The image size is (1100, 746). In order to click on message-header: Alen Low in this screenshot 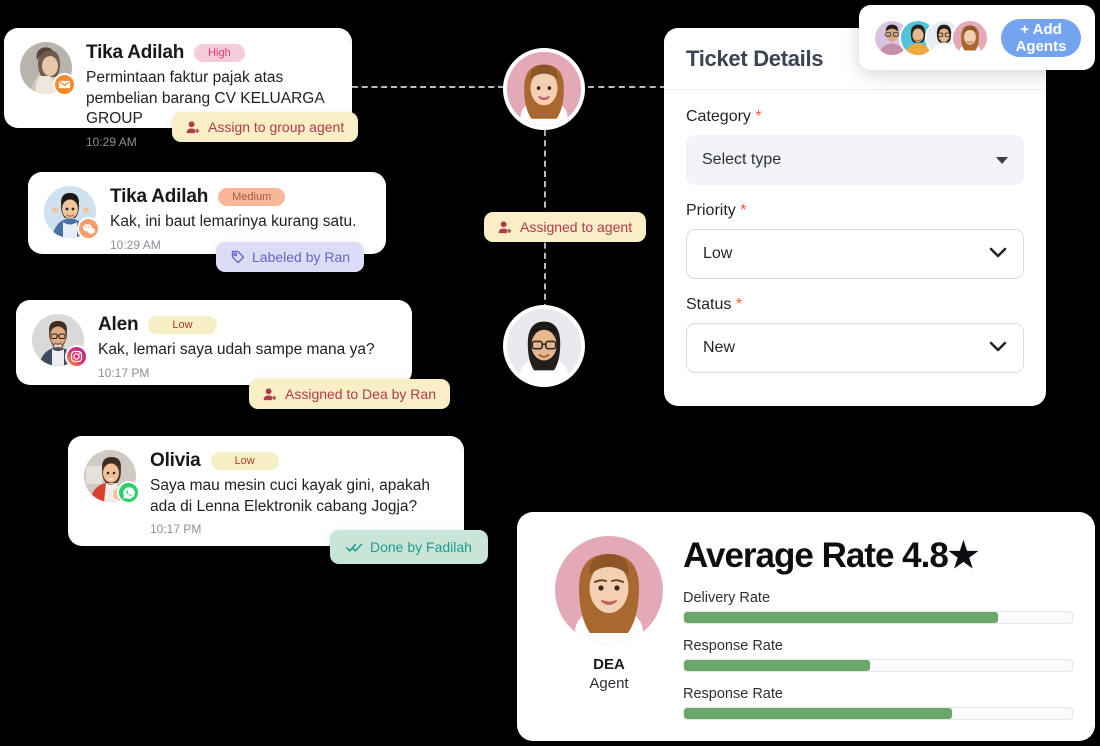, I will do `click(247, 325)`.